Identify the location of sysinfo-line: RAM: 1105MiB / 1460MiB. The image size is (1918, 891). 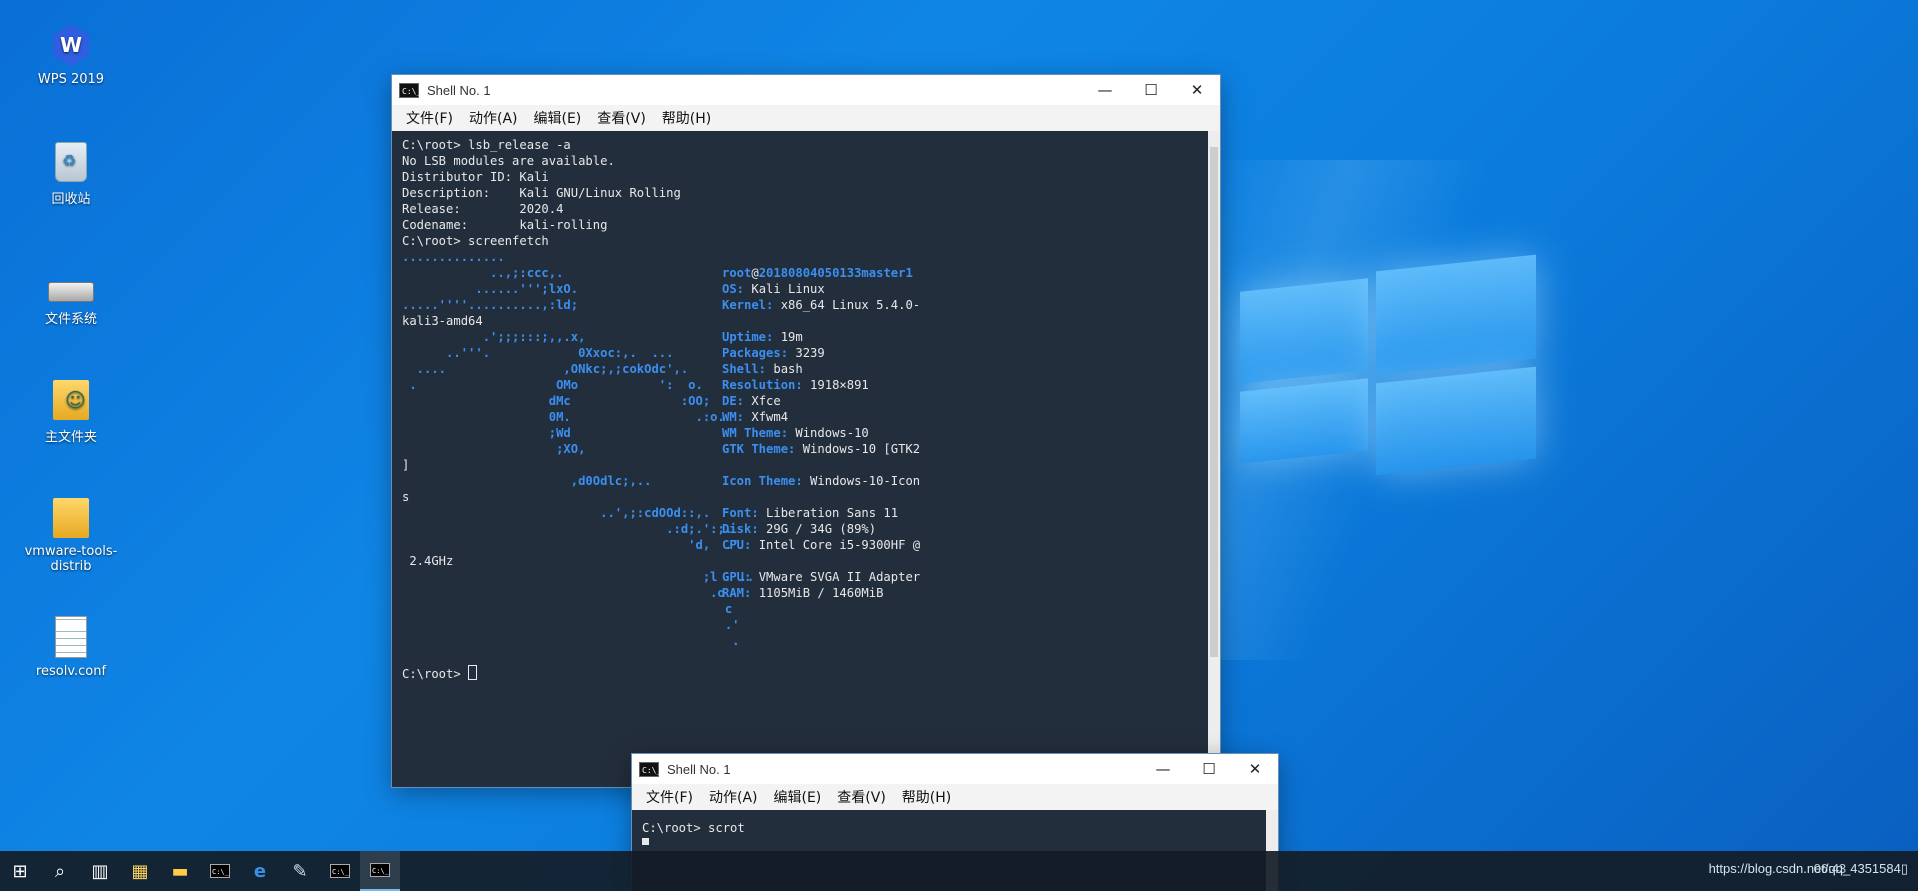
(802, 593).